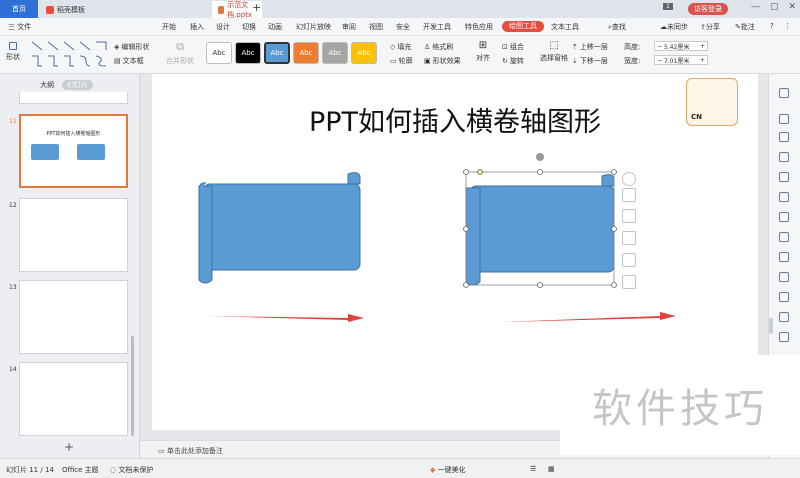 The image size is (800, 478). I want to click on rail-star-icon, so click(784, 137).